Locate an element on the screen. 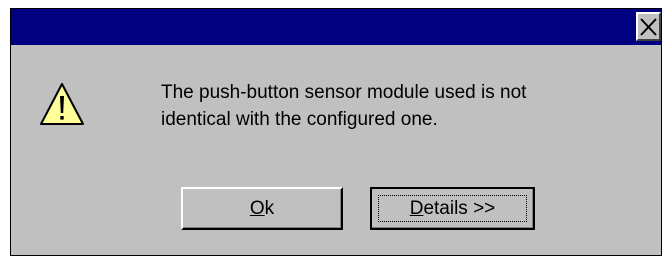  warning-icon is located at coordinates (62, 104).